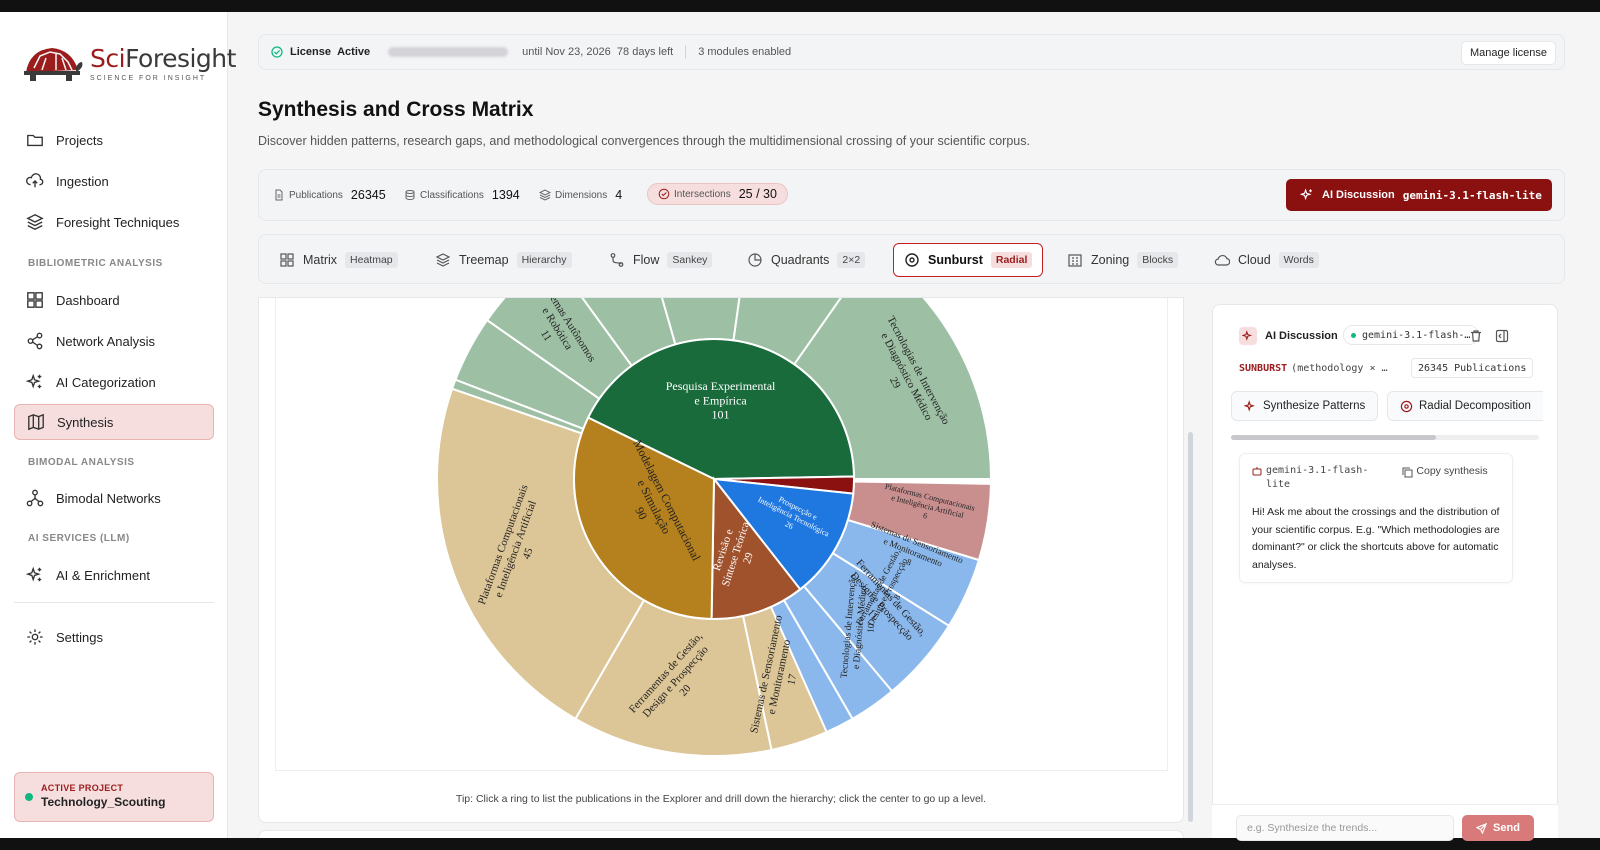 The image size is (1600, 850). What do you see at coordinates (35, 300) in the screenshot?
I see `dashboard-icon` at bounding box center [35, 300].